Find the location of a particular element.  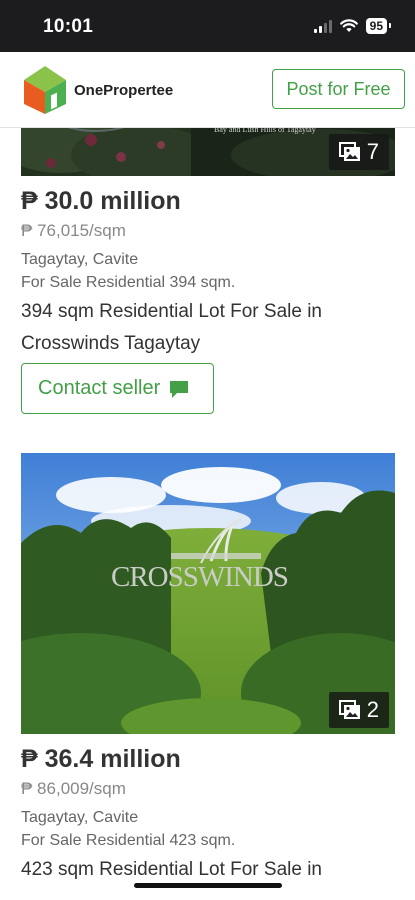

brand-name: OnePropertee is located at coordinates (124, 90).